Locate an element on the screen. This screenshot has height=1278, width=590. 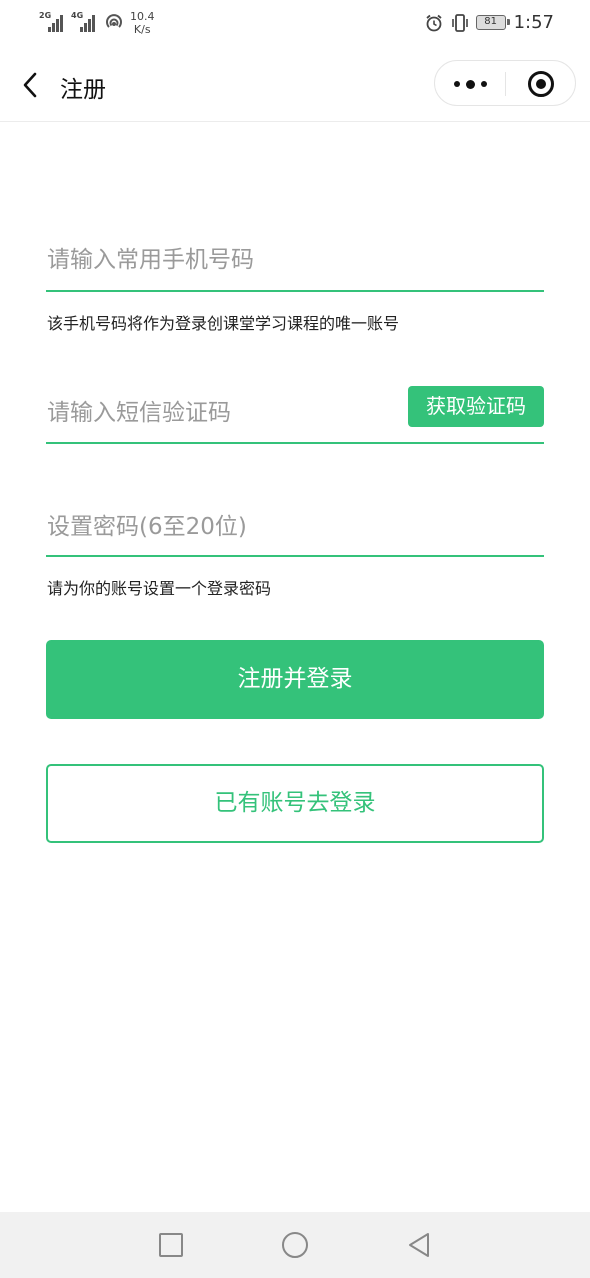
back-triangle-icon is located at coordinates (419, 1245).